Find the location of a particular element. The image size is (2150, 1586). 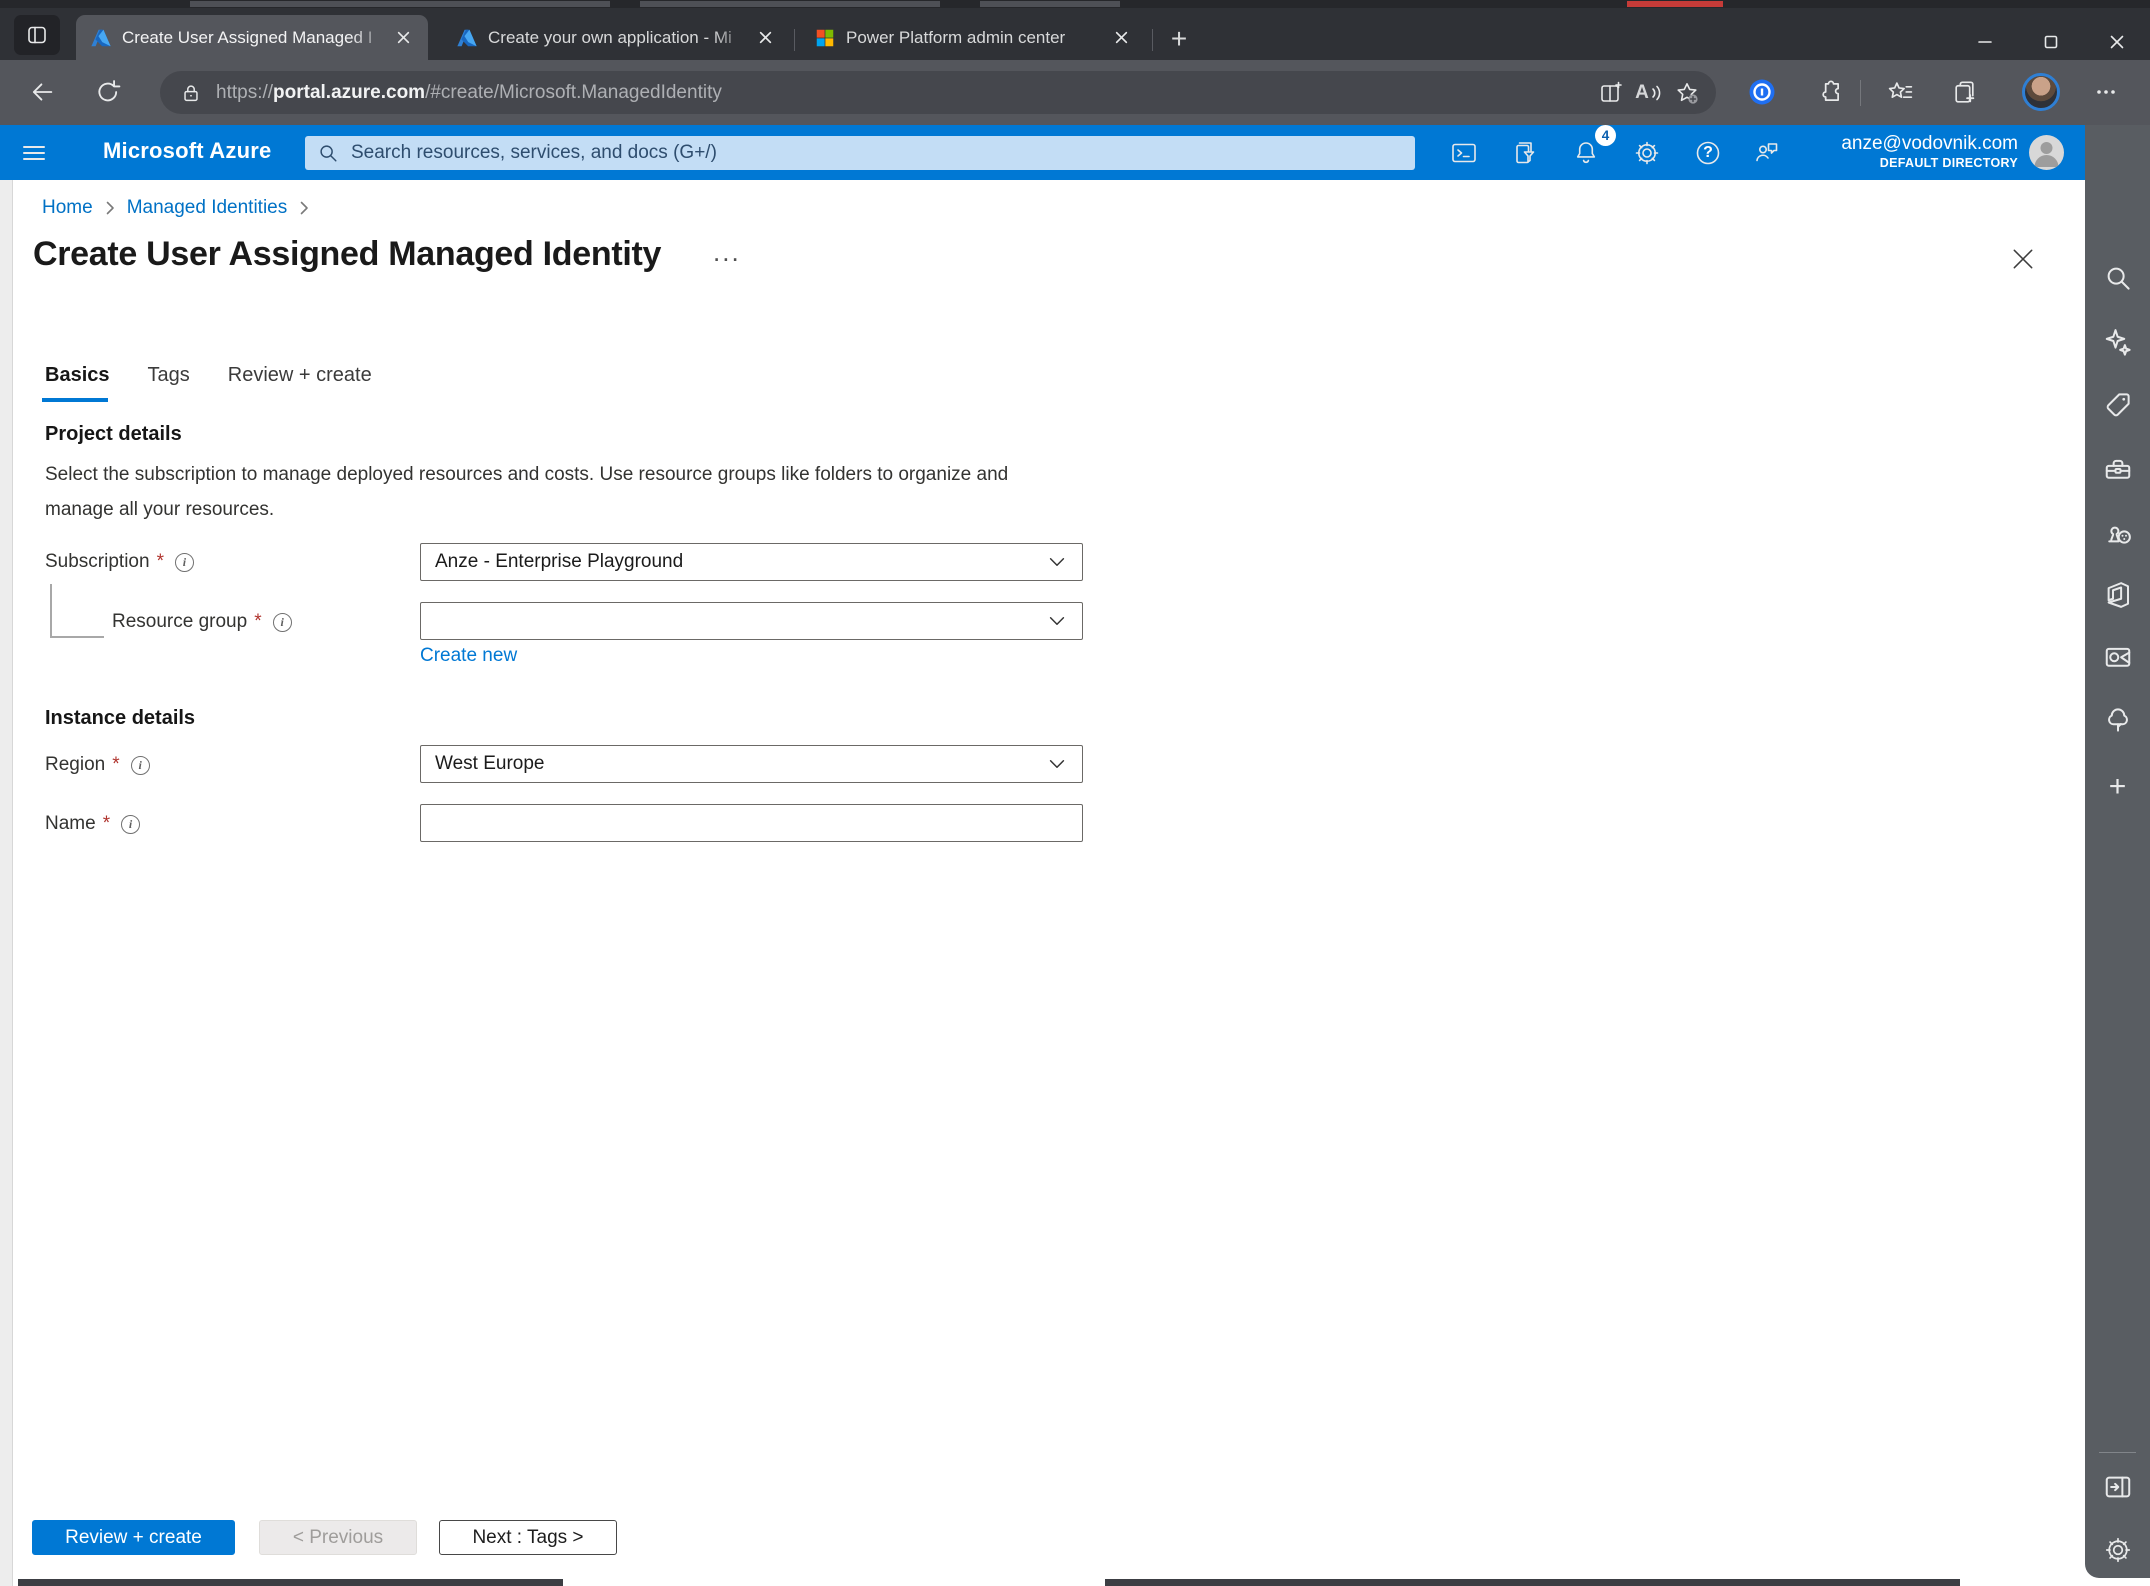

extensions-puzzle-icon is located at coordinates (1830, 90).